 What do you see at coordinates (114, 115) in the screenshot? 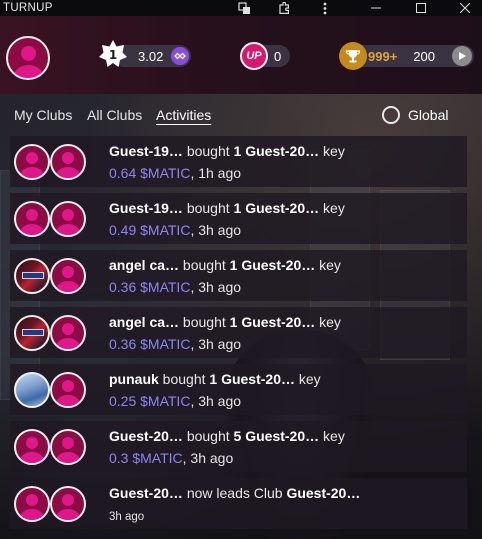
I see `tab-all-clubs: All Clubs` at bounding box center [114, 115].